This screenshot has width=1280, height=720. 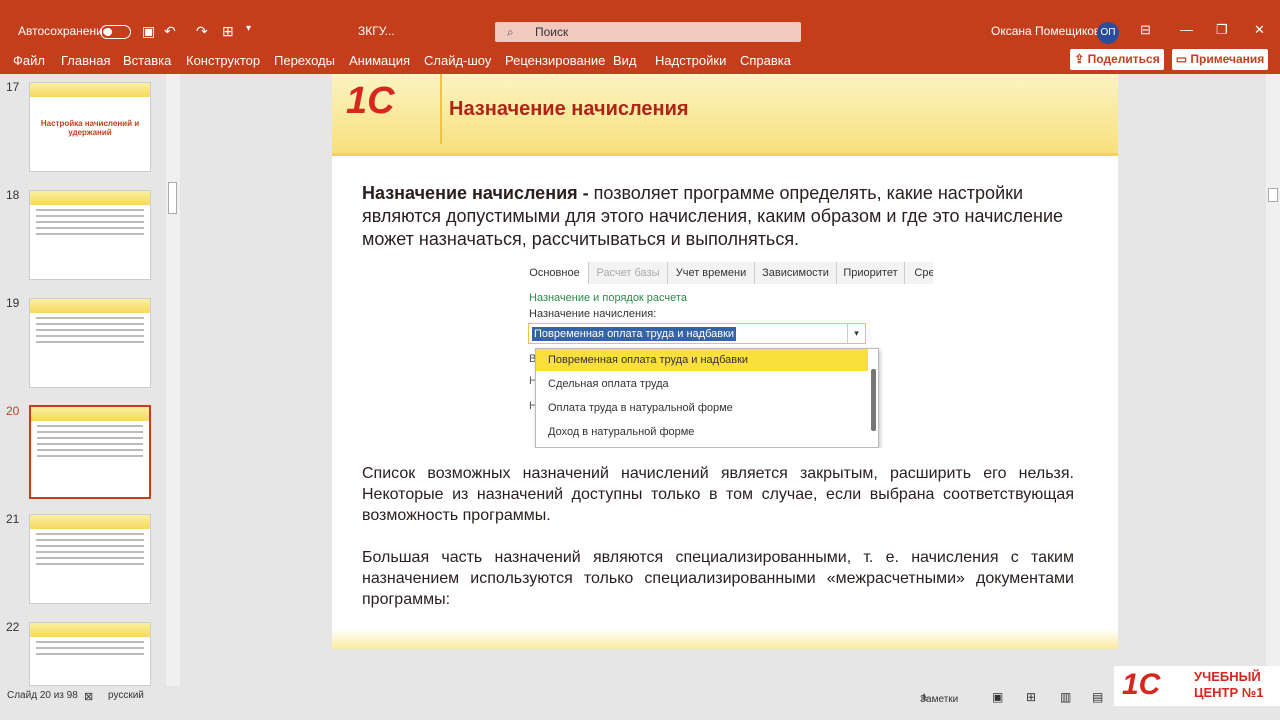 I want to click on autosave-toggle, so click(x=115, y=32).